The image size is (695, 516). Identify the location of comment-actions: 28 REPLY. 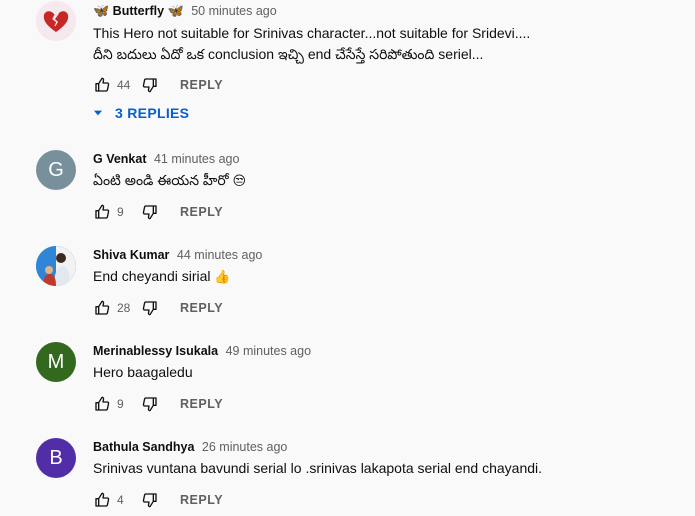
(158, 308).